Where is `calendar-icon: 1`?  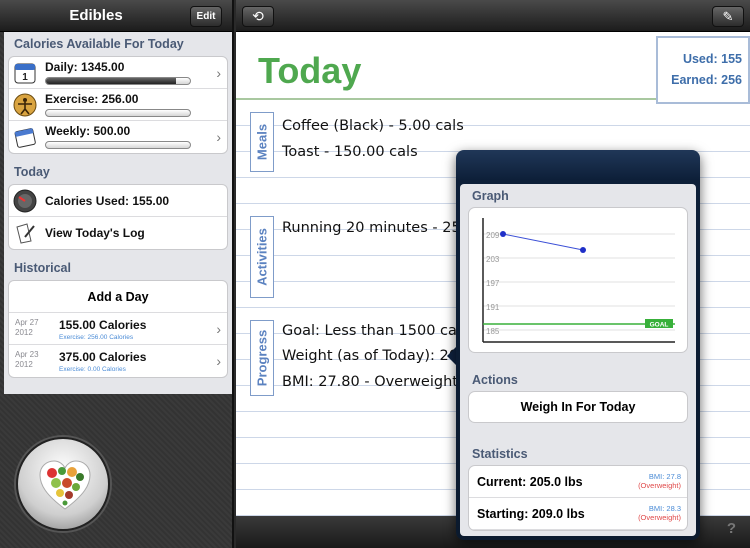 calendar-icon: 1 is located at coordinates (25, 73).